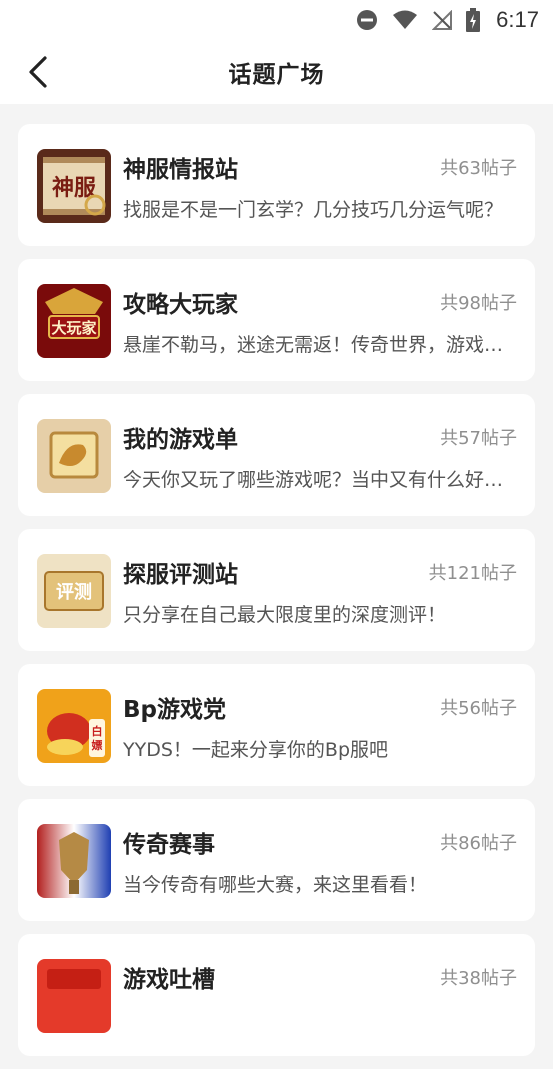  What do you see at coordinates (180, 305) in the screenshot?
I see `topic-title: 攻略大玩家` at bounding box center [180, 305].